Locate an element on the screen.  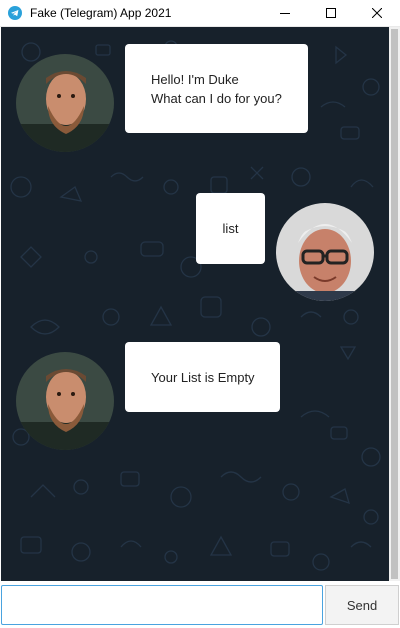
message-text: Your List is Empty is located at coordinates (203, 377).